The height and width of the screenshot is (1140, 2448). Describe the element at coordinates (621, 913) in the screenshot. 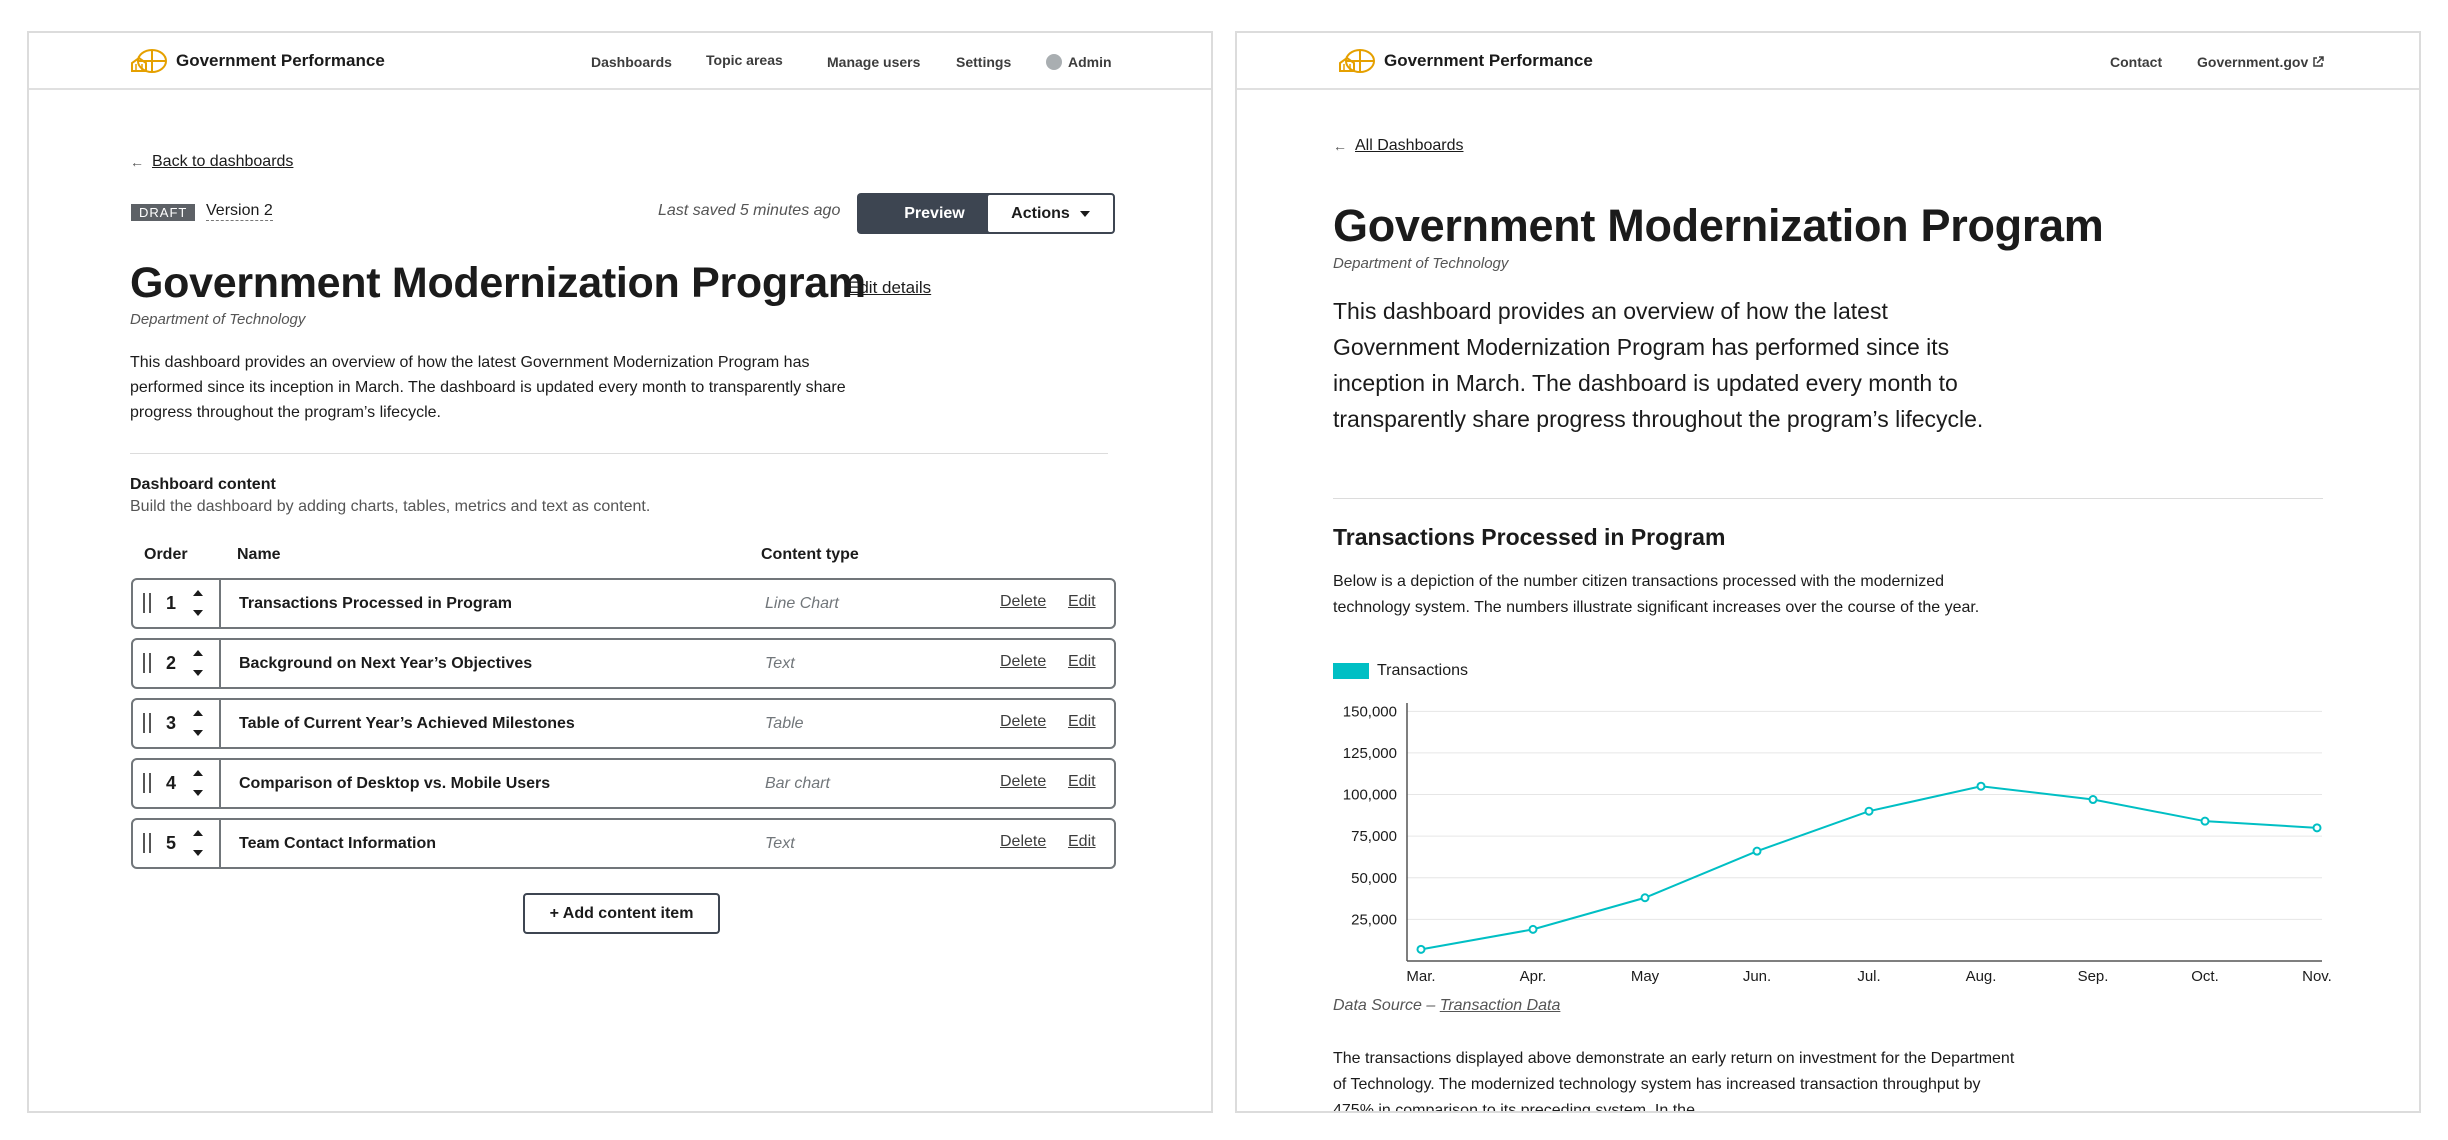

I see `add-content-item-button: + Add content item` at that location.